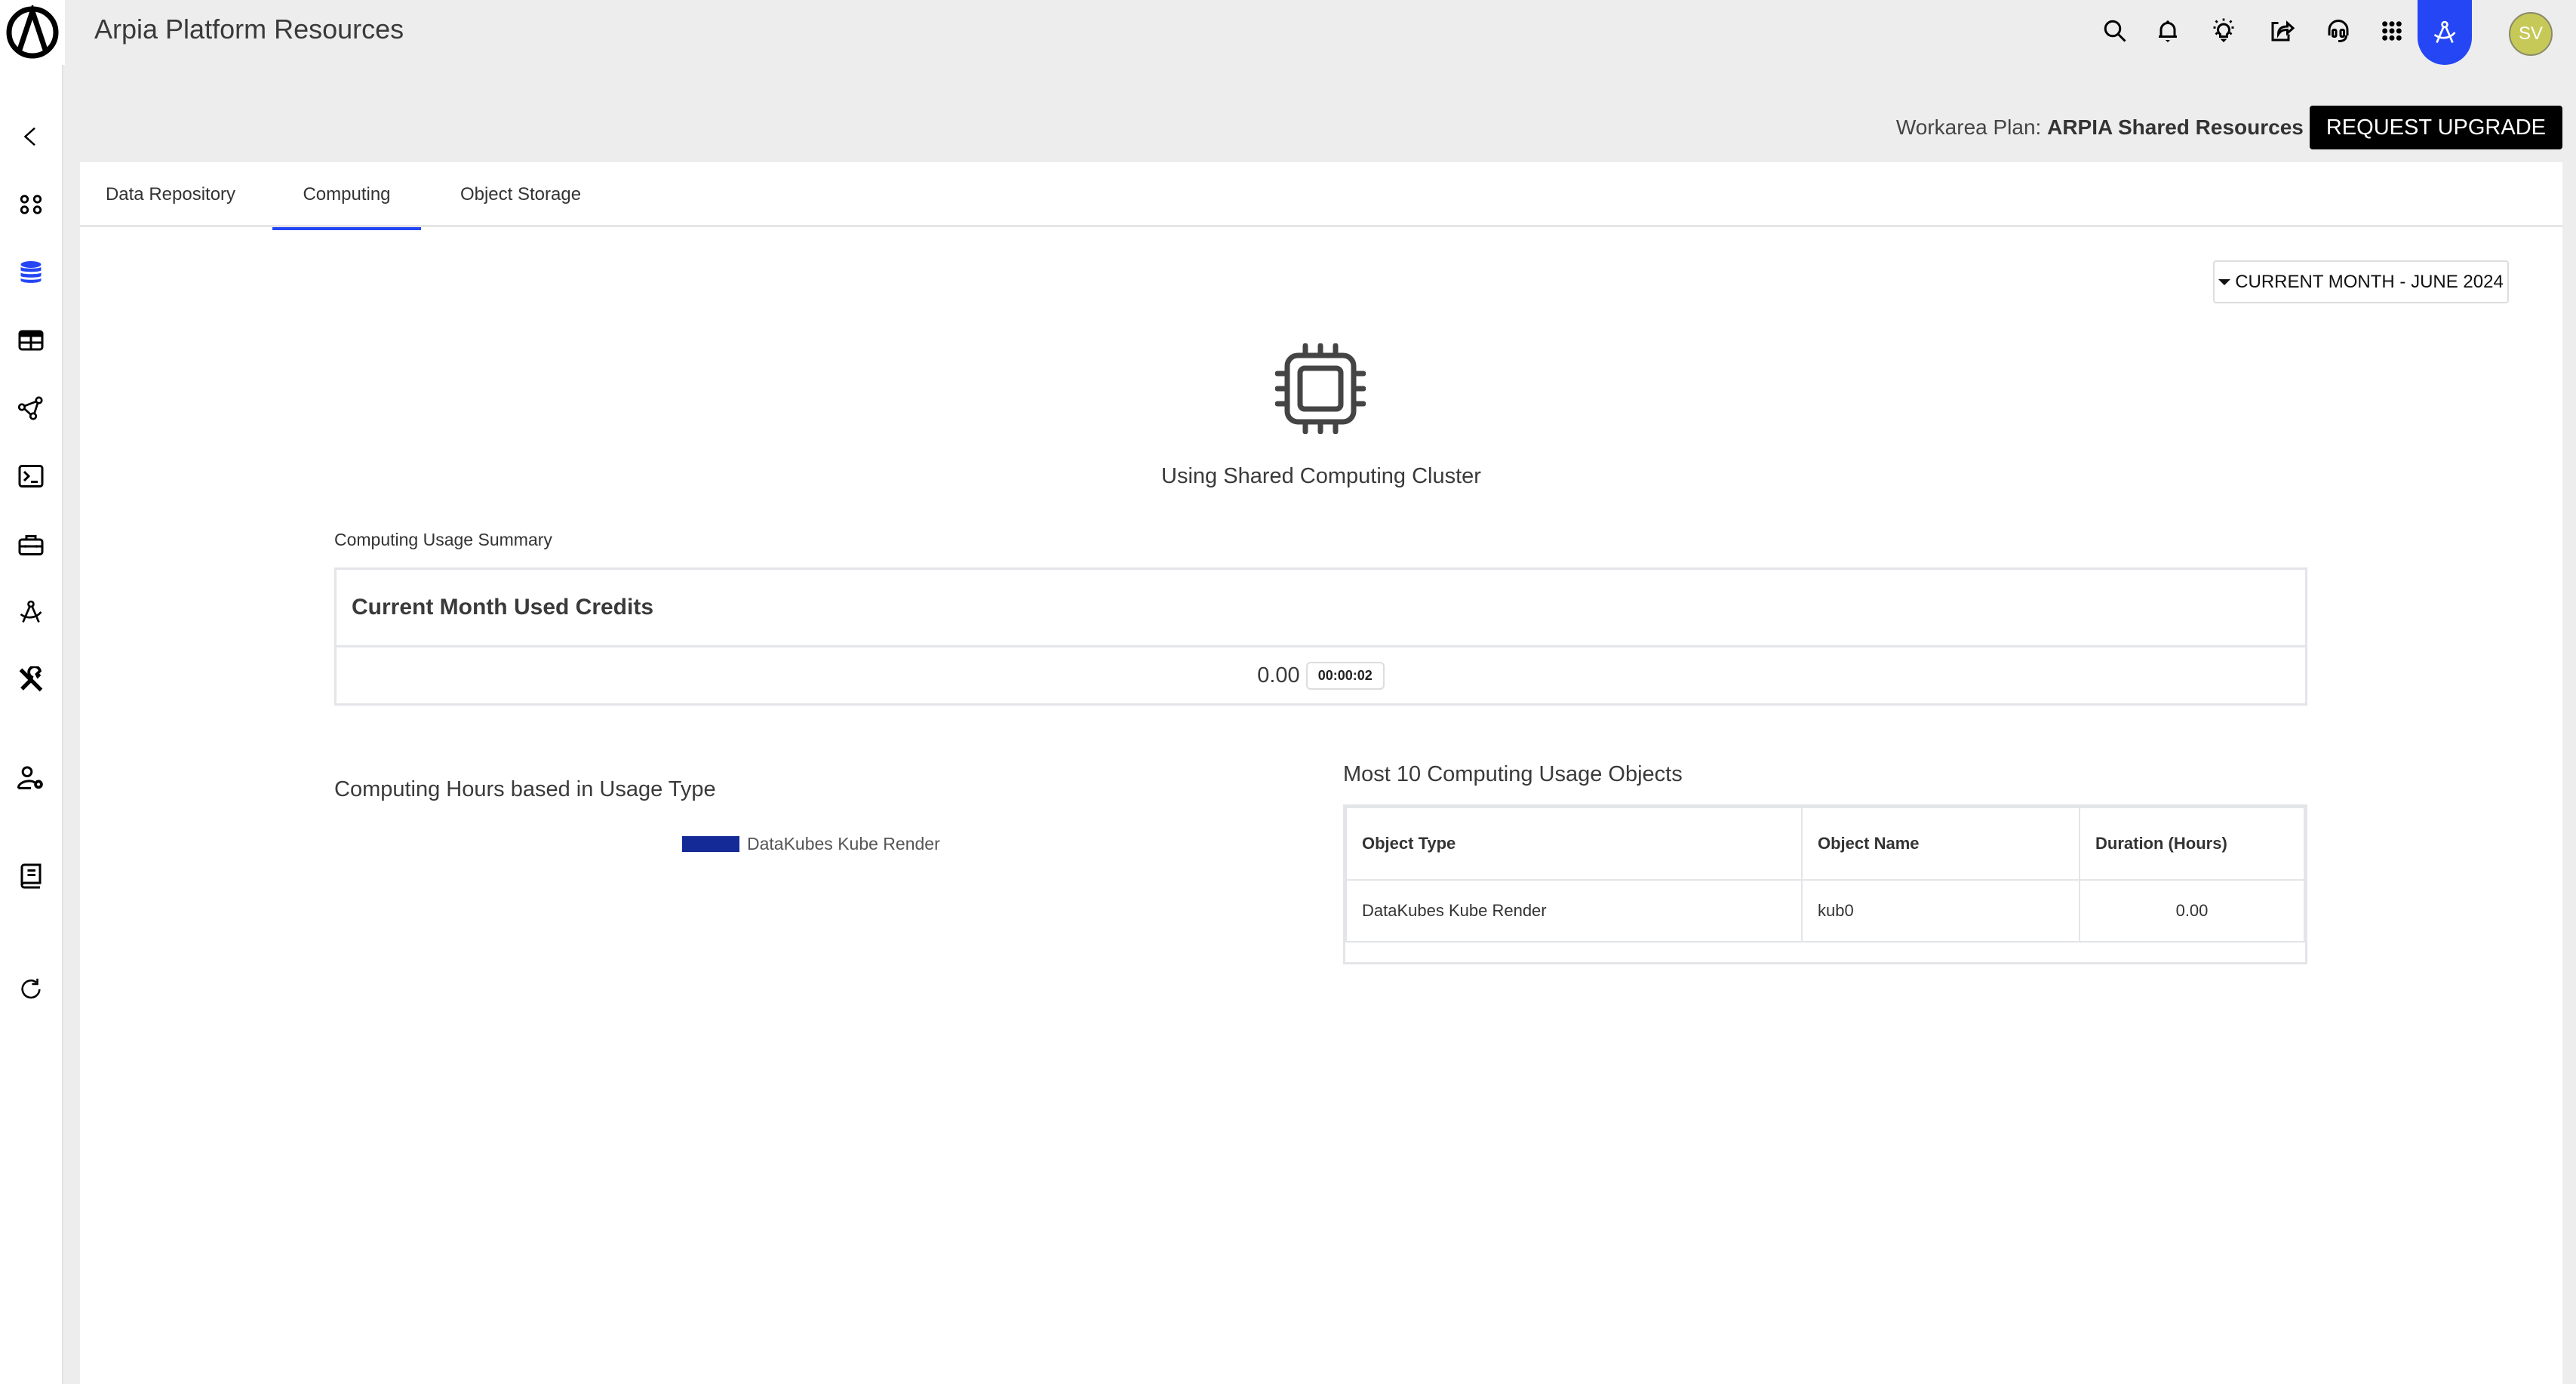 Image resolution: width=2576 pixels, height=1384 pixels. I want to click on arpia-logo, so click(32, 32).